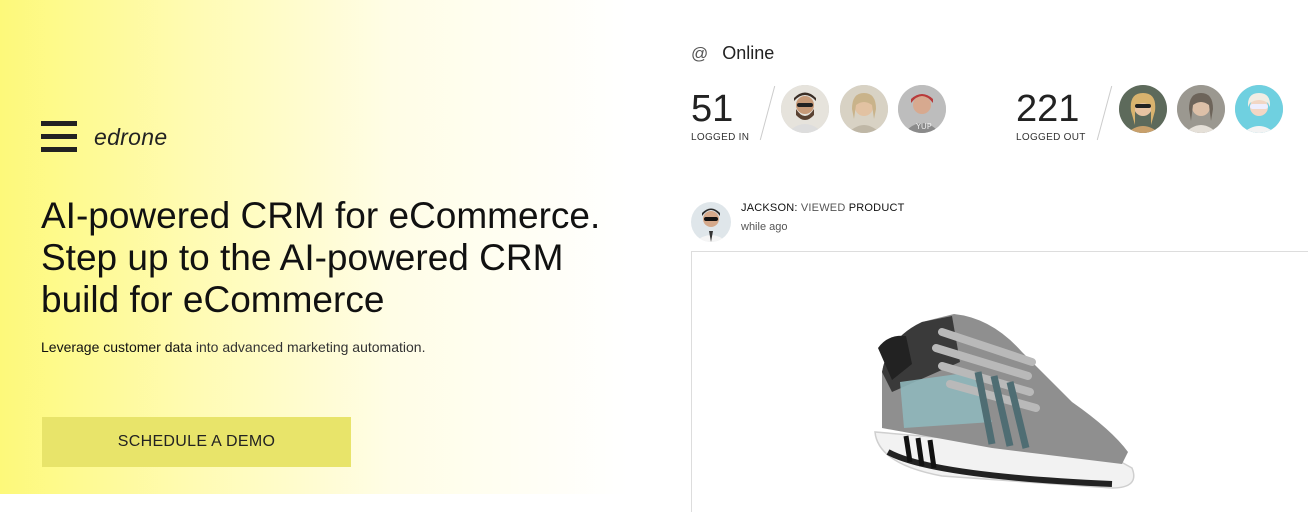 The image size is (1308, 512). What do you see at coordinates (302, 257) in the screenshot?
I see `headline-line-2: Step up to the AI-powered CRM` at bounding box center [302, 257].